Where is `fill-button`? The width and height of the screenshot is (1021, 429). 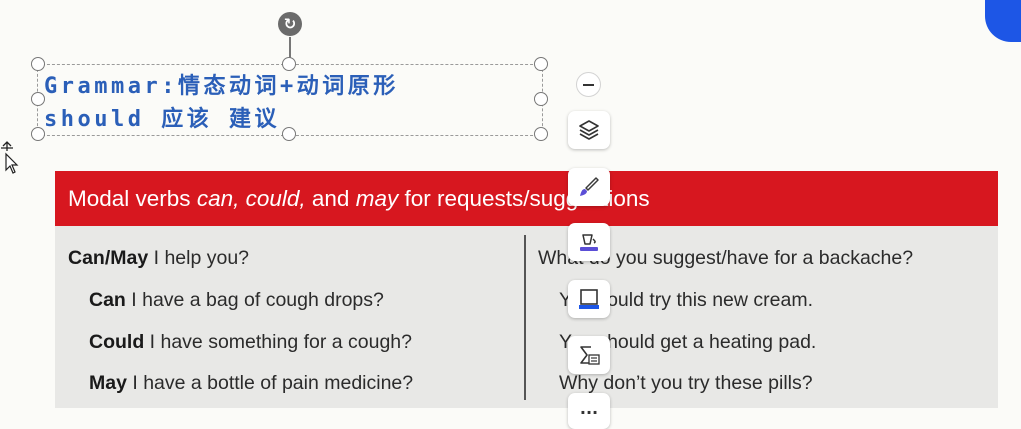
fill-button is located at coordinates (589, 242).